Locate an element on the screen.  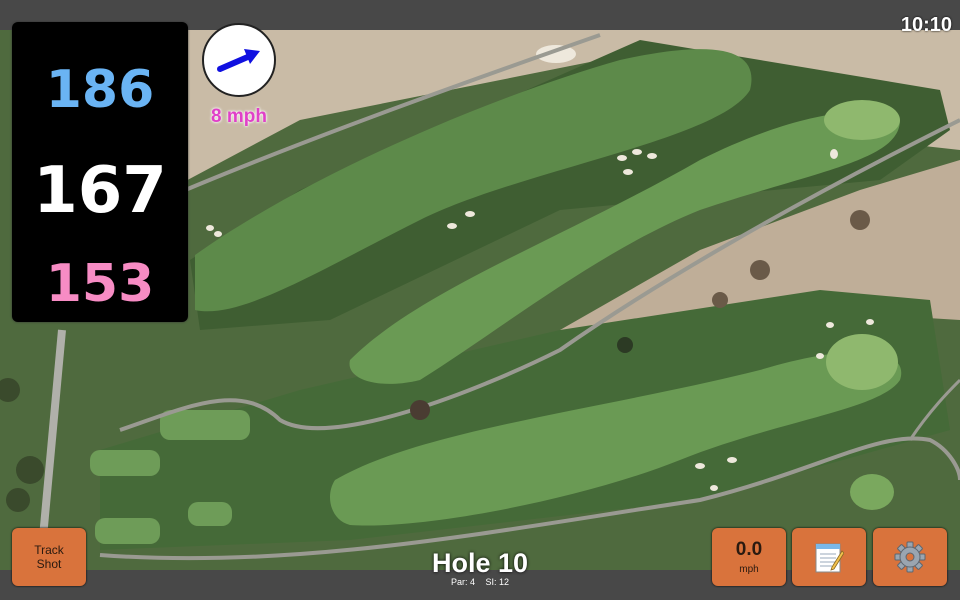
track-shot-button: Track Shot is located at coordinates (49, 557).